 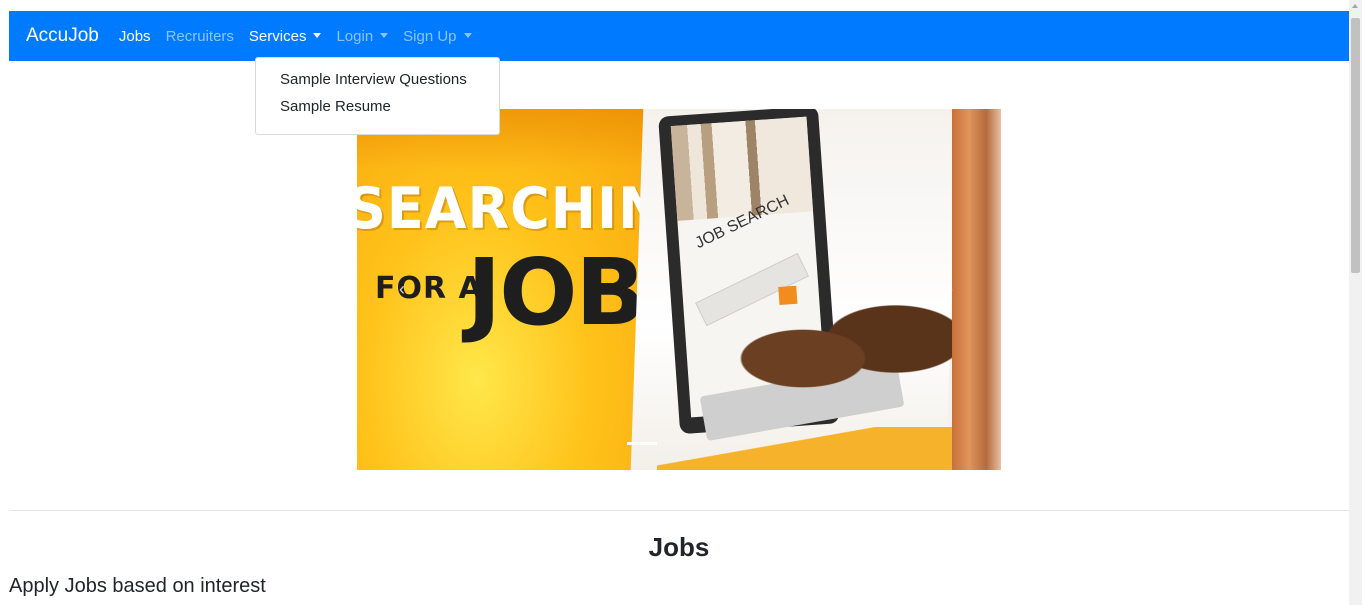 I want to click on services-dropdown-menu: Sample Interview Questions Sample Resume, so click(x=377, y=96).